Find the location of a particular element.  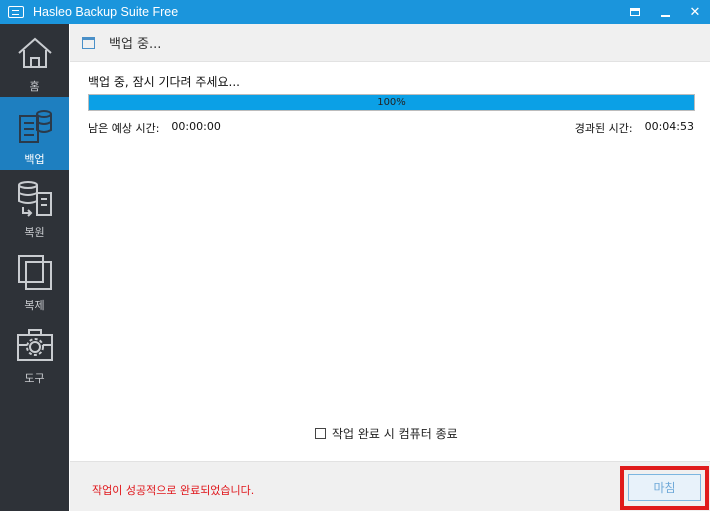

sidebar-item-home: 홈 is located at coordinates (34, 60).